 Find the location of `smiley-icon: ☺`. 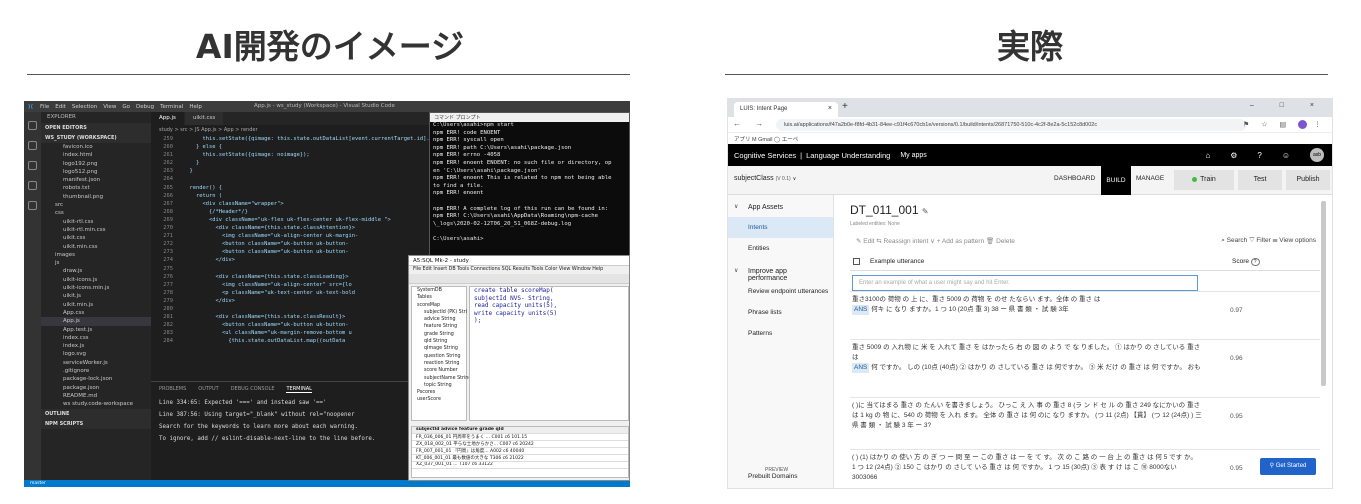

smiley-icon: ☺ is located at coordinates (1286, 155).